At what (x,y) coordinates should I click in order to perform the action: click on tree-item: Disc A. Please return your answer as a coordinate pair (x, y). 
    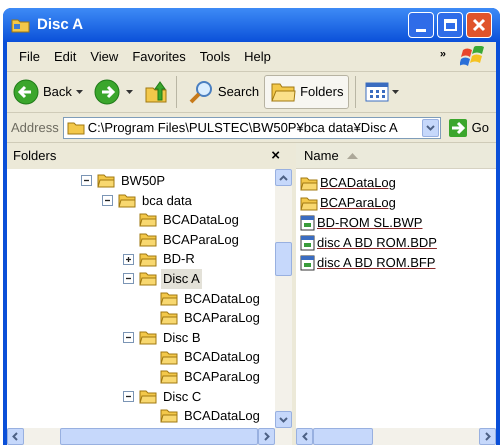
    Looking at the image, I should click on (181, 279).